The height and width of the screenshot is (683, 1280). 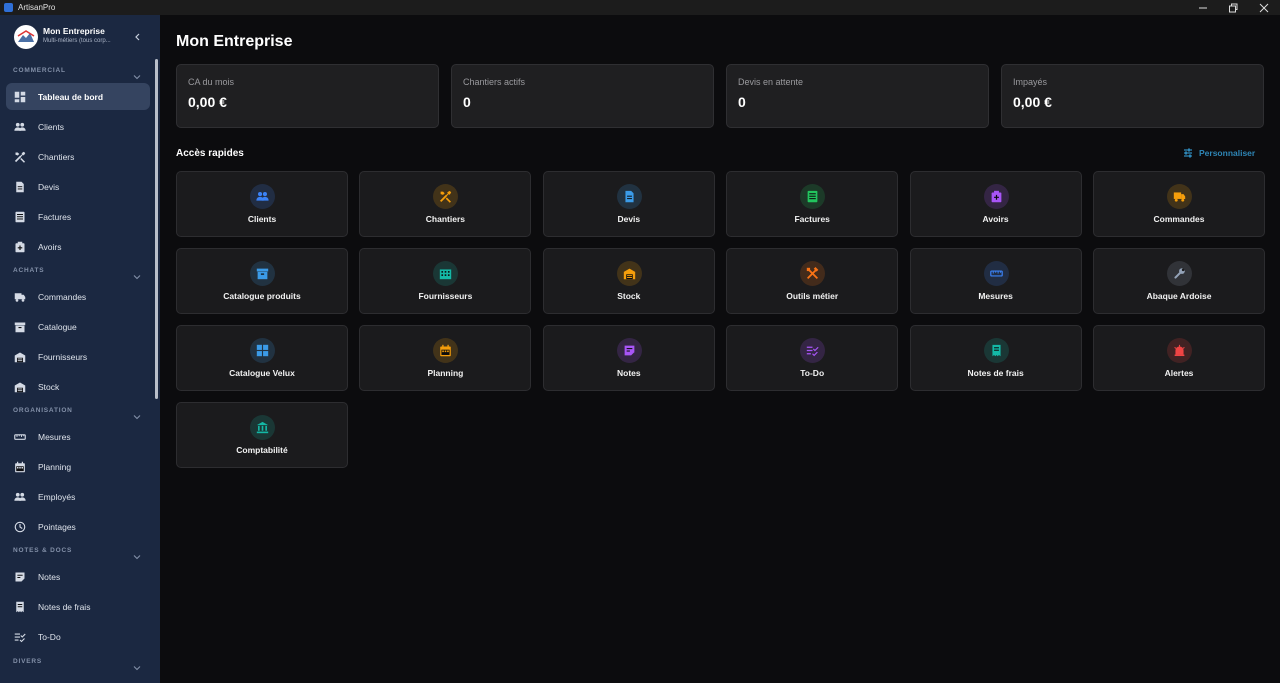 What do you see at coordinates (1132, 96) in the screenshot?
I see `kpi-card-unpaid: Impayés 0,00 €` at bounding box center [1132, 96].